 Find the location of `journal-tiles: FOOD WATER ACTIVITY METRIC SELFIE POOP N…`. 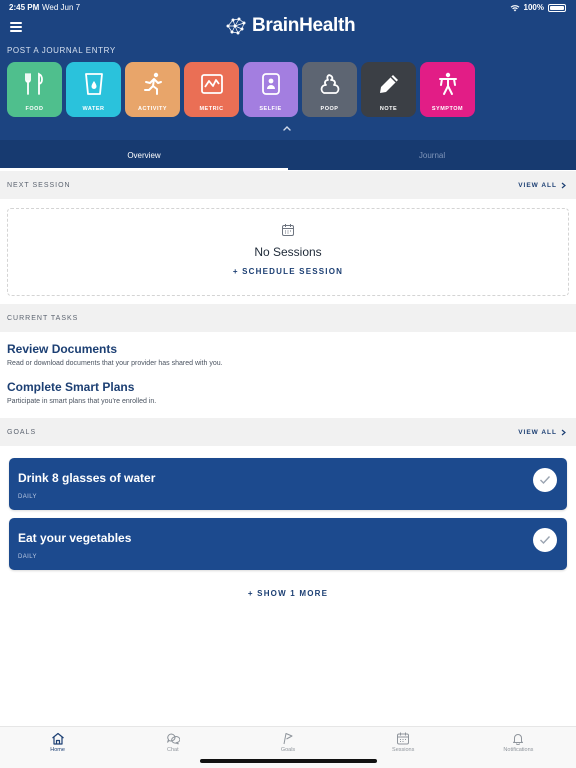

journal-tiles: FOOD WATER ACTIVITY METRIC SELFIE POOP N… is located at coordinates (241, 89).